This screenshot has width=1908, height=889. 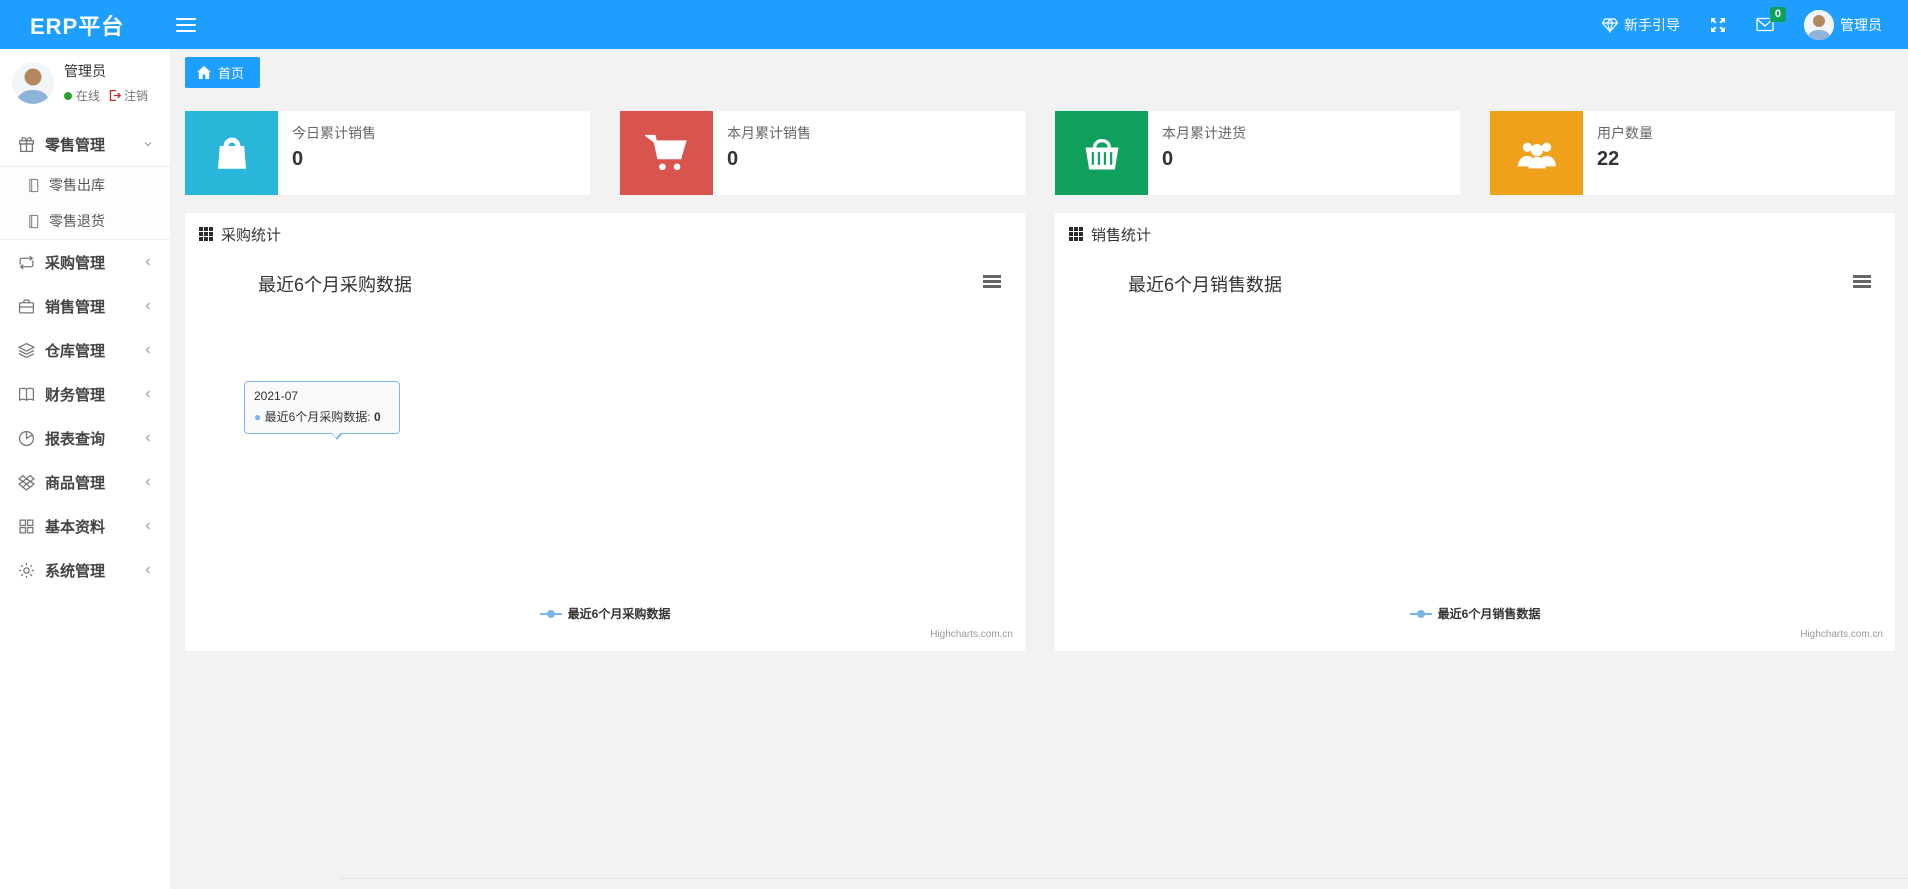 What do you see at coordinates (1101, 154) in the screenshot?
I see `basket-icon` at bounding box center [1101, 154].